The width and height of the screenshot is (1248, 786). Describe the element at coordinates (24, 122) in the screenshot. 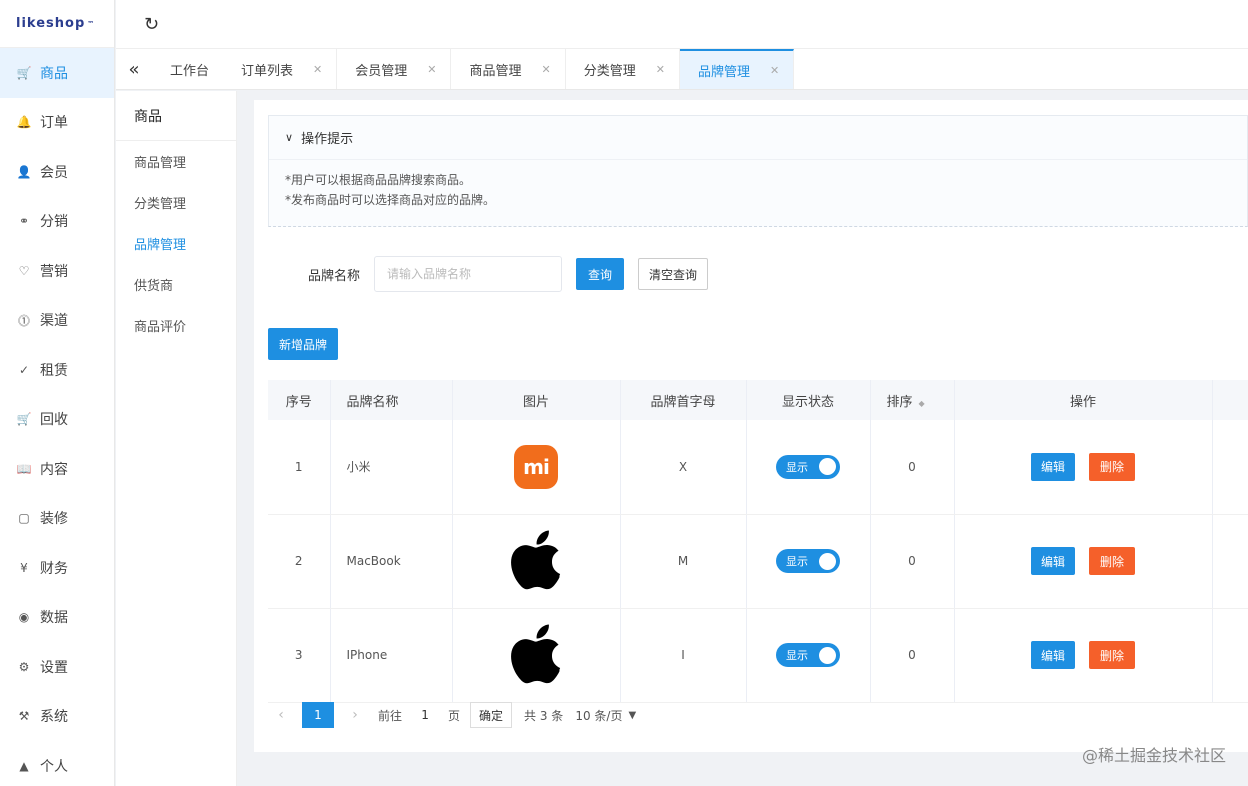

I see `bell-icon: 🔔` at that location.